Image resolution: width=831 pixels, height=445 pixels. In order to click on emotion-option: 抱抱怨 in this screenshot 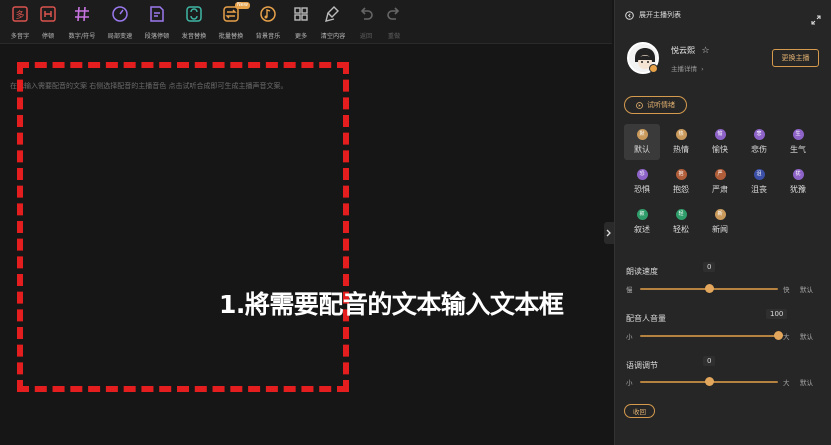, I will do `click(681, 182)`.